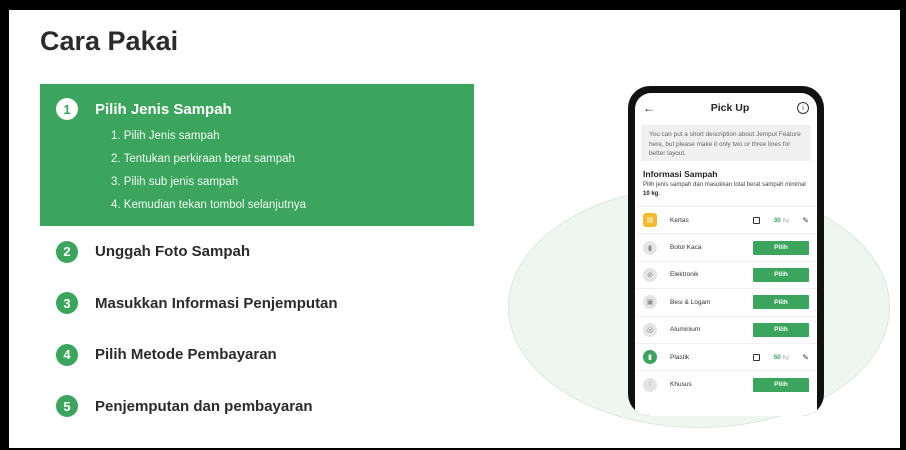 This screenshot has width=906, height=450. Describe the element at coordinates (726, 329) in the screenshot. I see `list-item: ◎ Aluminium Pilih` at that location.